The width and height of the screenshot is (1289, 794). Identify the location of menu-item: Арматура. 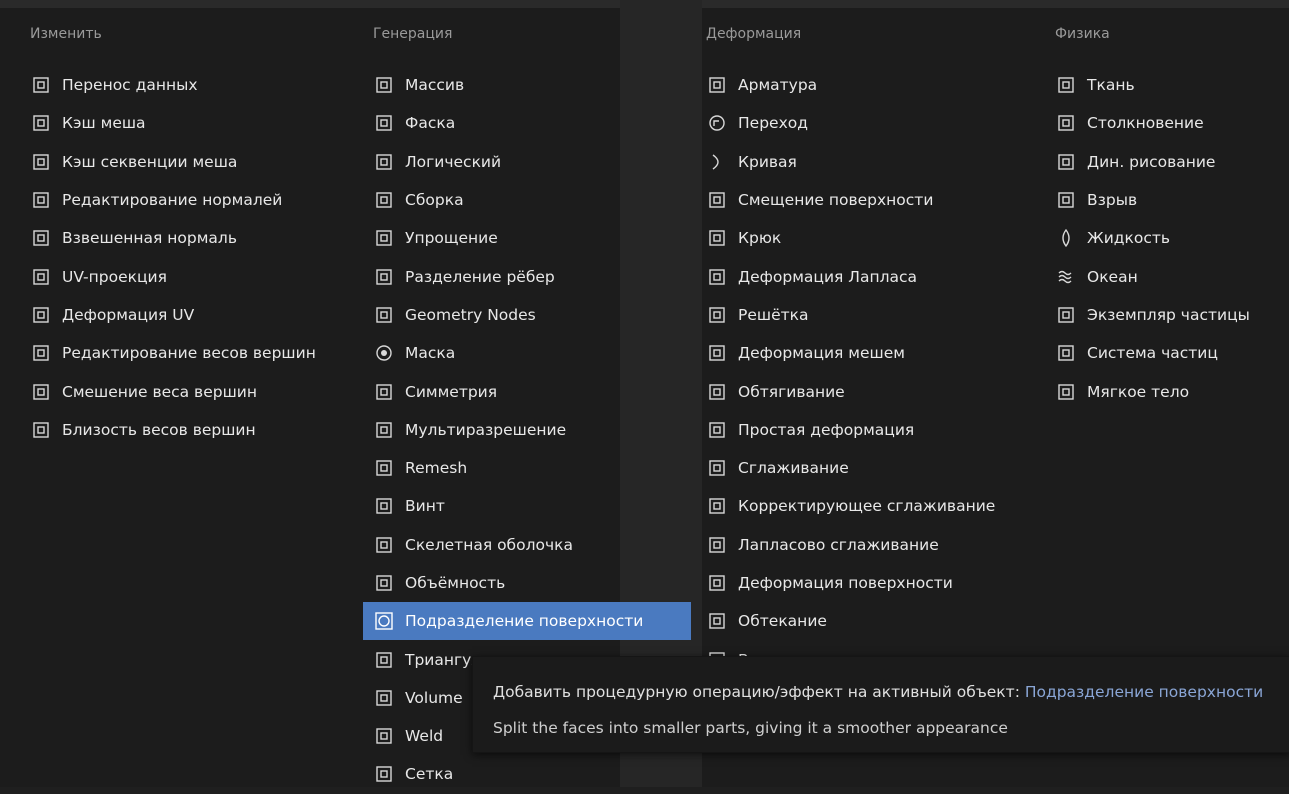
(850, 85).